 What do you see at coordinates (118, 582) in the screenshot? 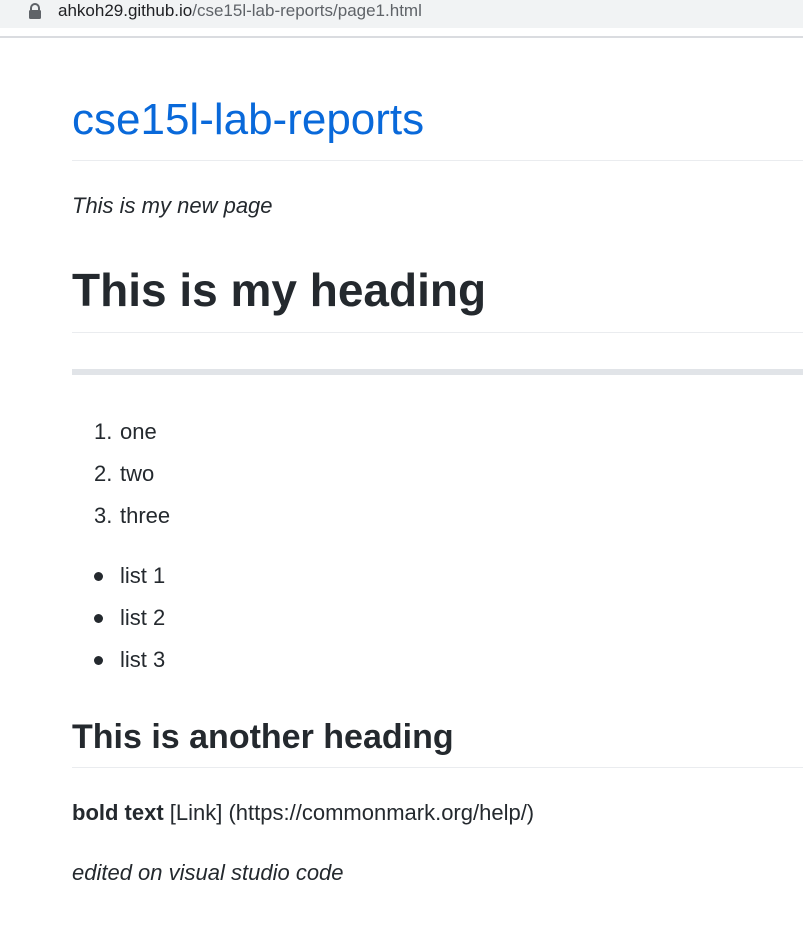
I see `unordered-list-item: list 1` at bounding box center [118, 582].